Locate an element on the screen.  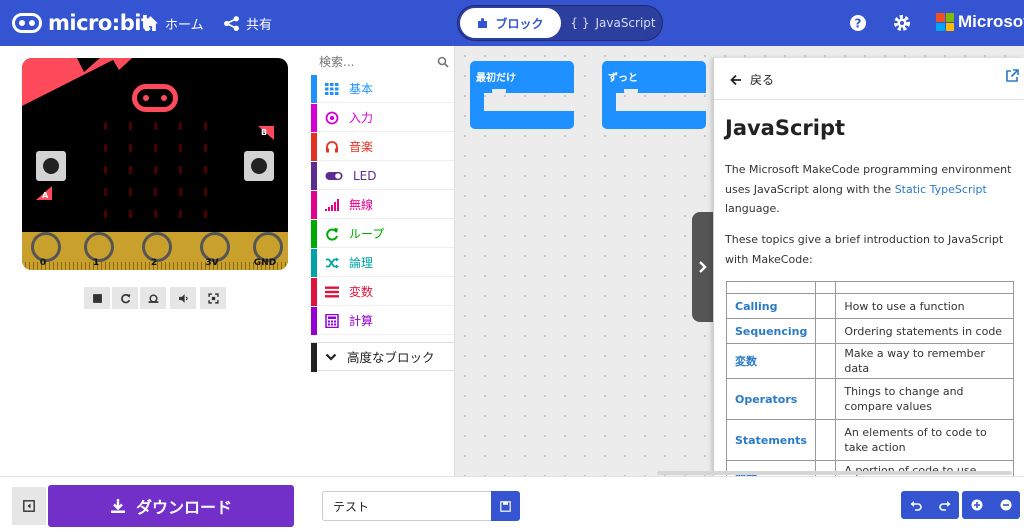
pin-label-3v: 3V is located at coordinates (212, 263).